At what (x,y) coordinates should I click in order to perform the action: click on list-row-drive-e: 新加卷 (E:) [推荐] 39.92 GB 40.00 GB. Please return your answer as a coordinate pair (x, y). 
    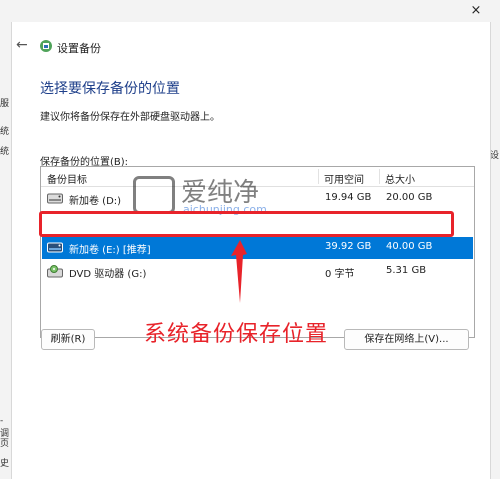
    Looking at the image, I should click on (257, 248).